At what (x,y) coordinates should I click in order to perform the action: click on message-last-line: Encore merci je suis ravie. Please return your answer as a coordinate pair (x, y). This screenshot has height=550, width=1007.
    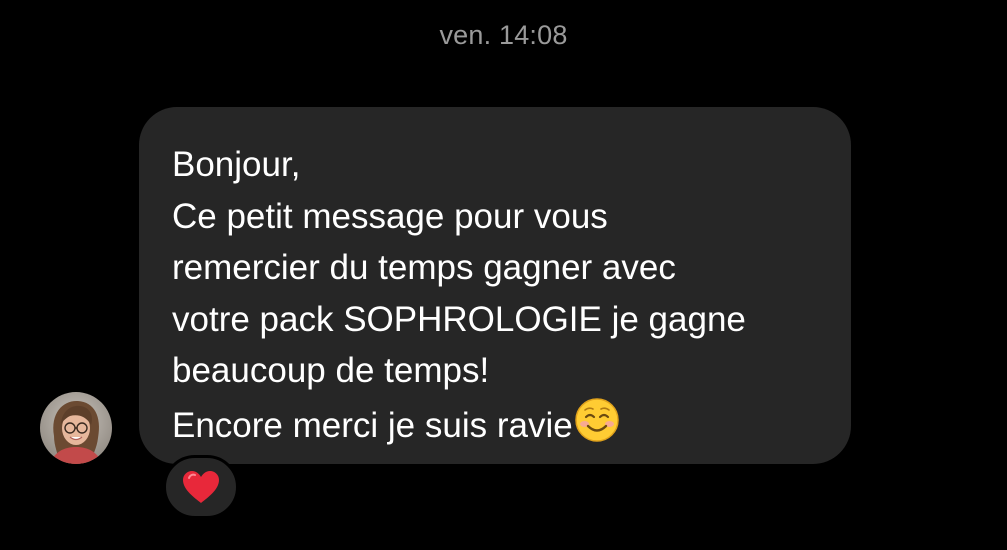
    Looking at the image, I should click on (496, 424).